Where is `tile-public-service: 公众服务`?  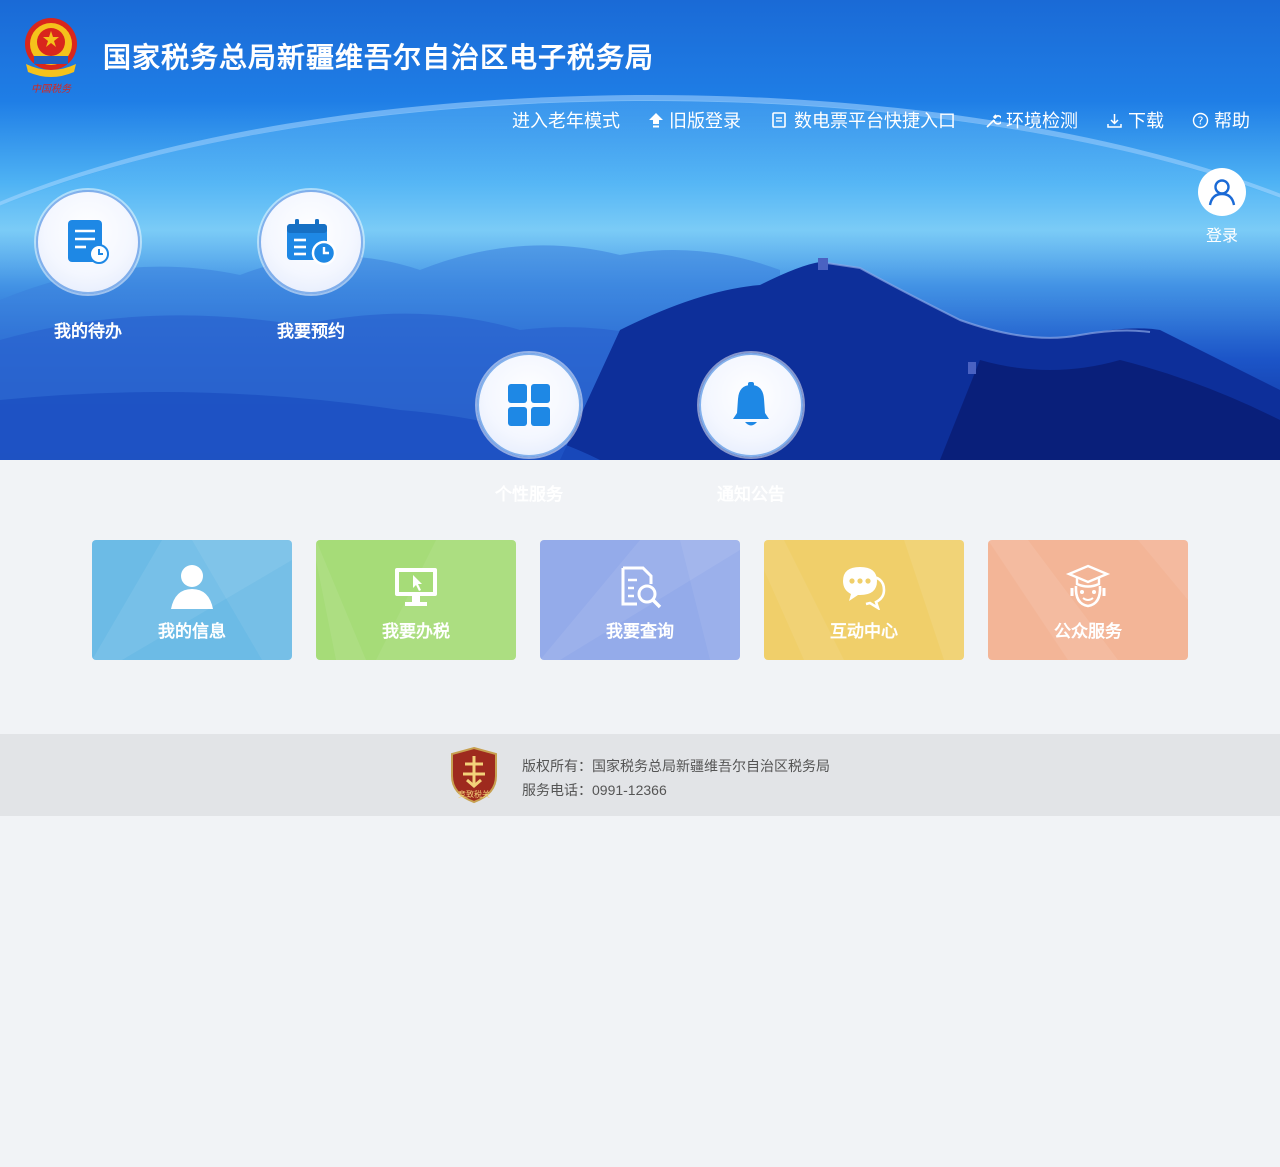 tile-public-service: 公众服务 is located at coordinates (1088, 600).